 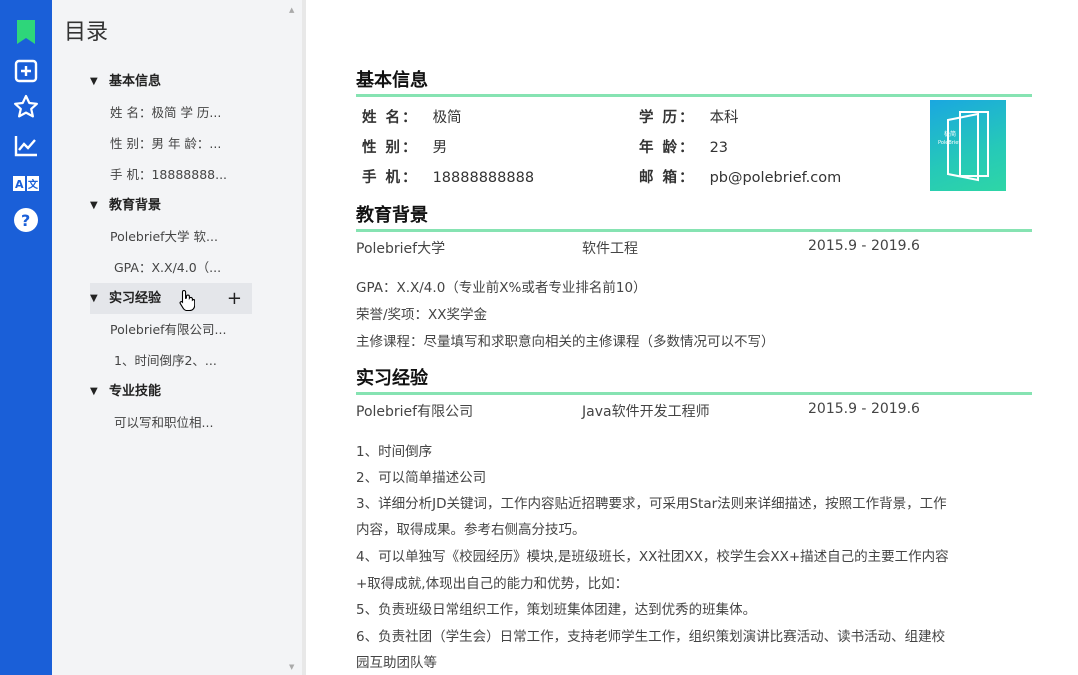 I want to click on outline-section-skills: ▼ 专业技能, so click(x=170, y=391).